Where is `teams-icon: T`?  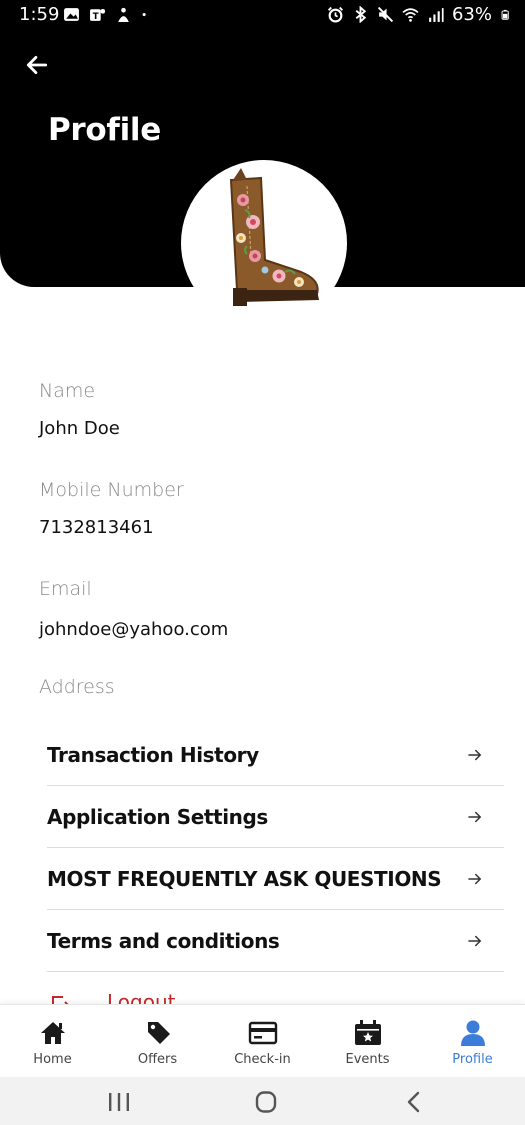 teams-icon: T is located at coordinates (98, 15).